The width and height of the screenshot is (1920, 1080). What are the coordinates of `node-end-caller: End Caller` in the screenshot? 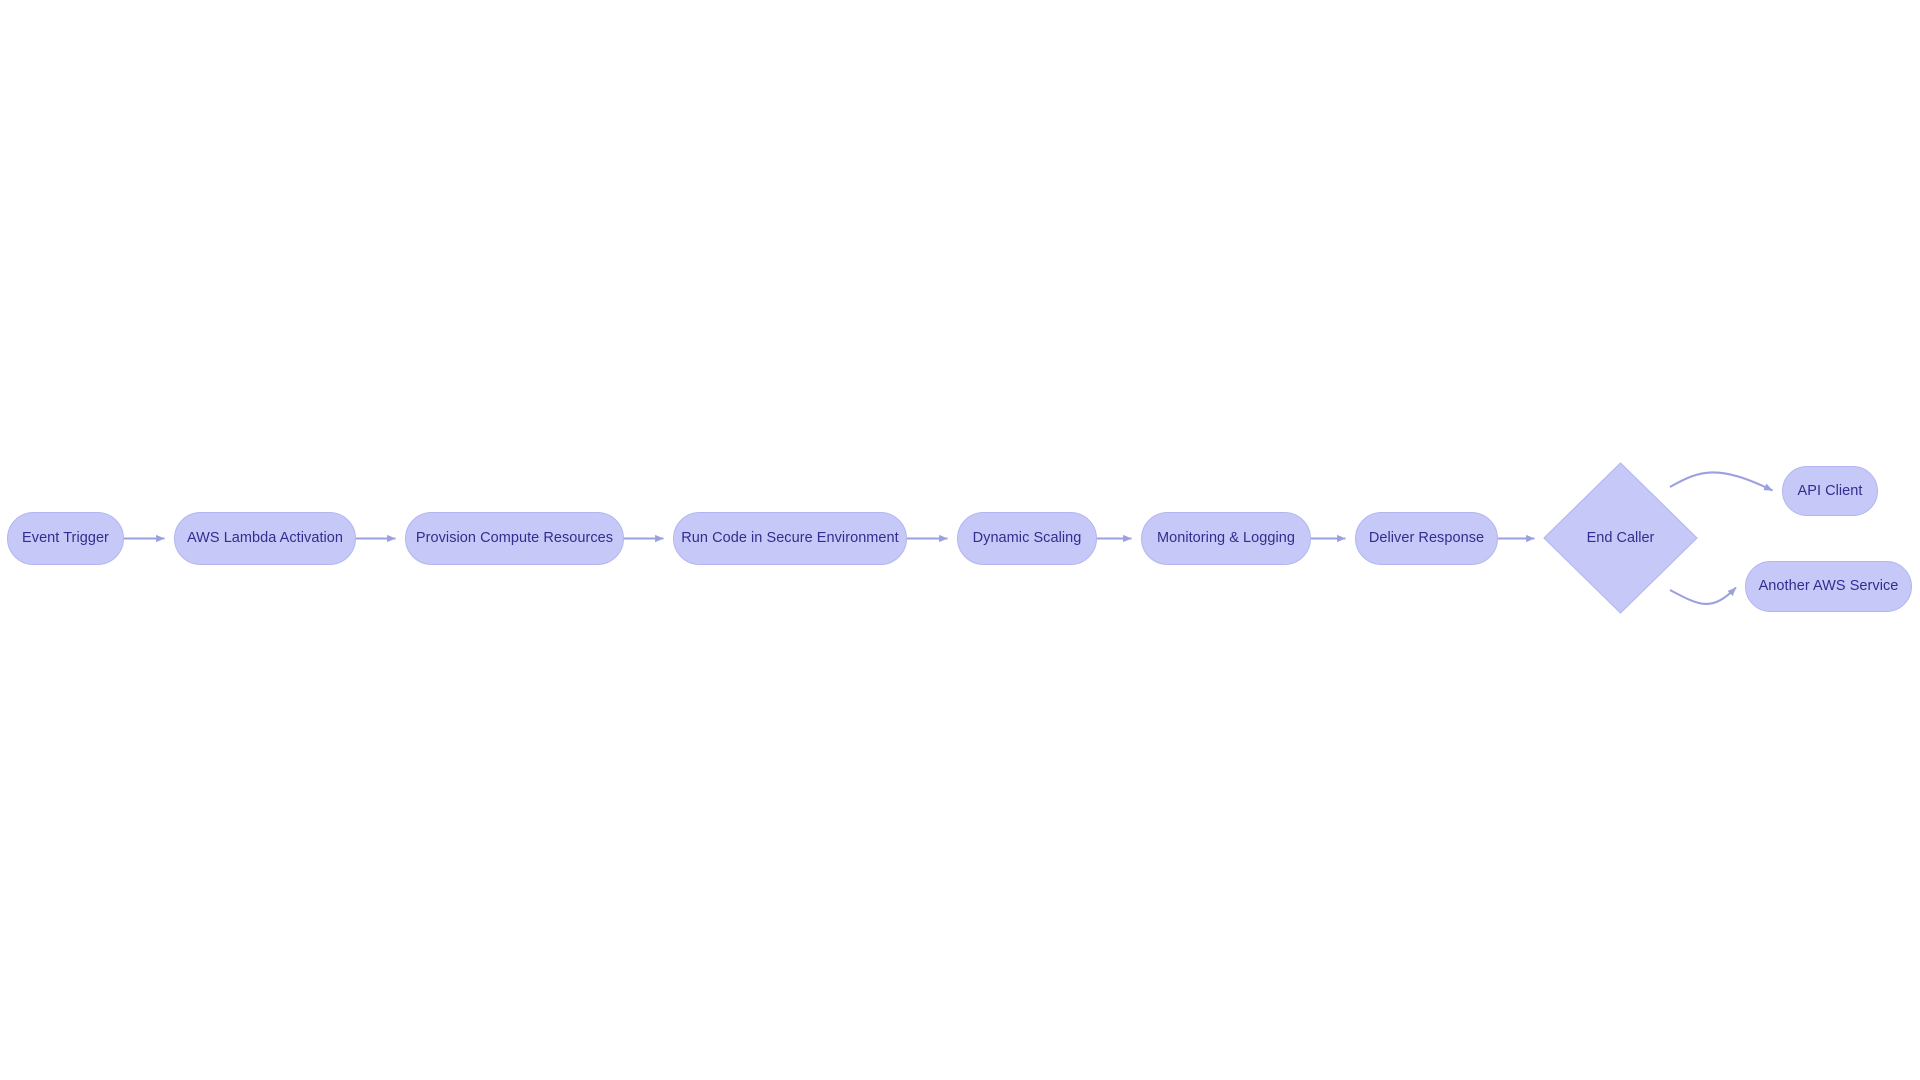 It's located at (1620, 538).